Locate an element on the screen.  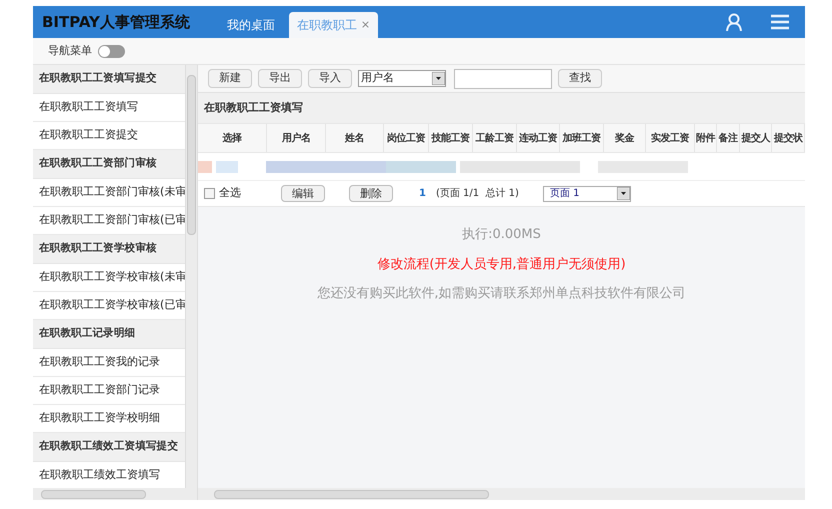
column-header: 岗位工资 is located at coordinates (406, 138).